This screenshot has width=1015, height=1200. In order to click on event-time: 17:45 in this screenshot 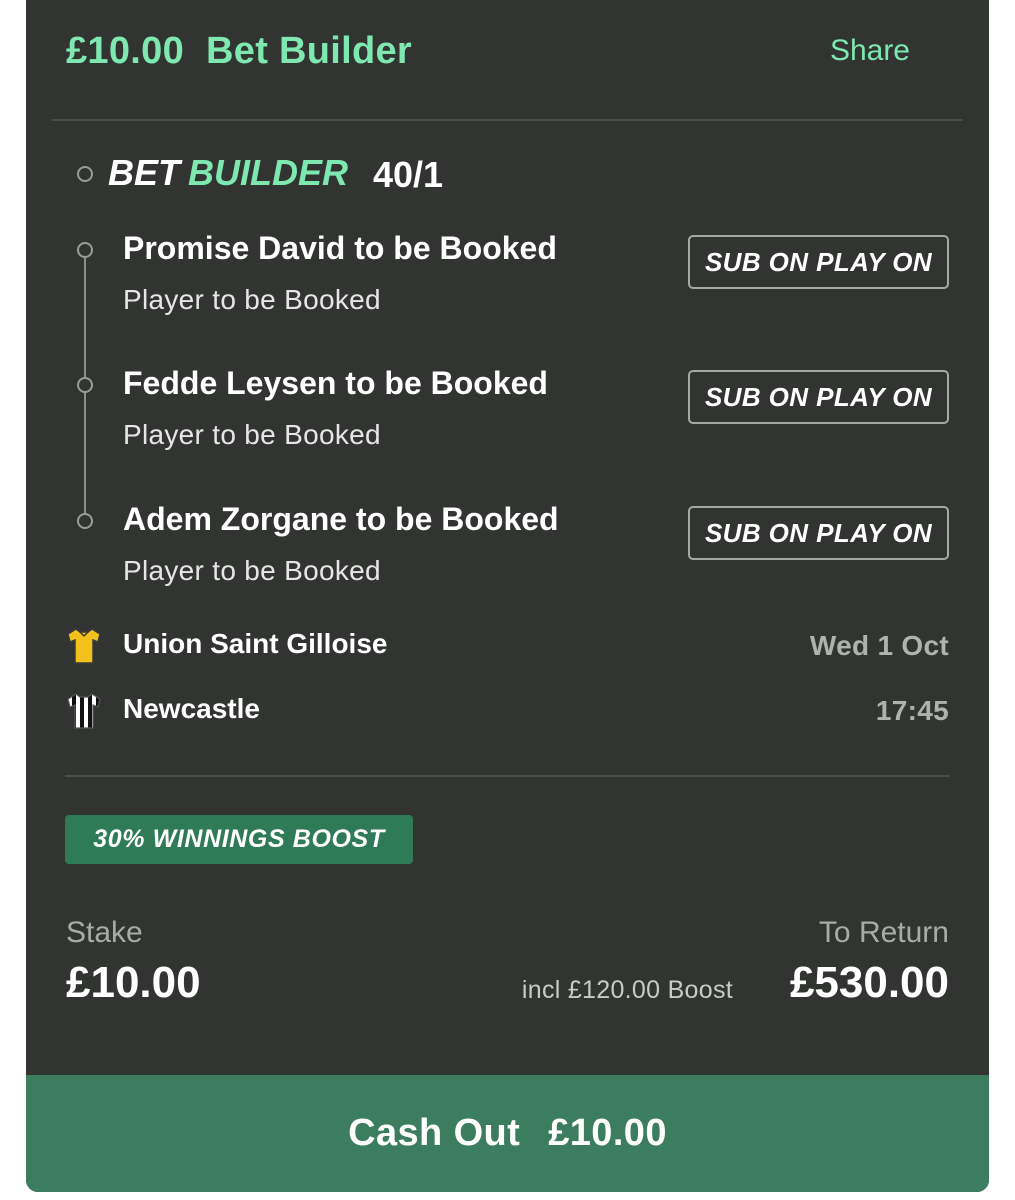, I will do `click(912, 710)`.